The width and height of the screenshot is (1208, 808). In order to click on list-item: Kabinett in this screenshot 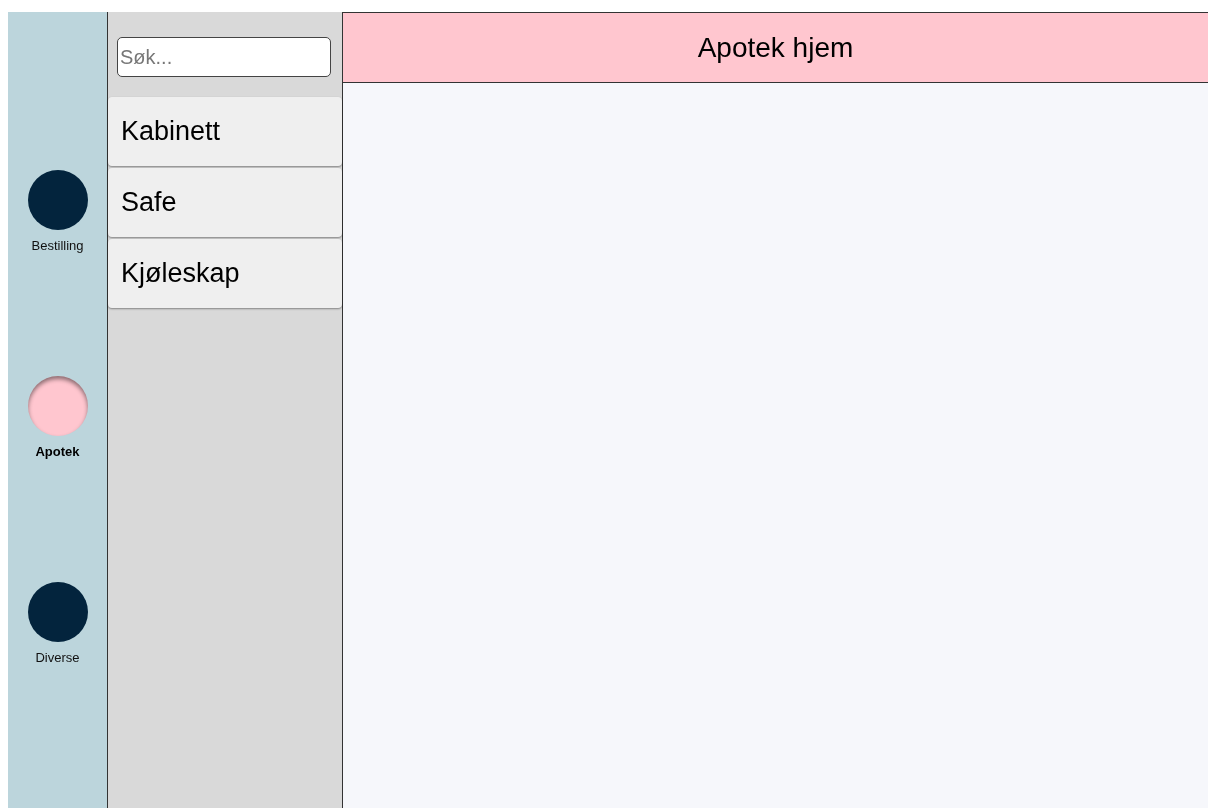, I will do `click(225, 131)`.